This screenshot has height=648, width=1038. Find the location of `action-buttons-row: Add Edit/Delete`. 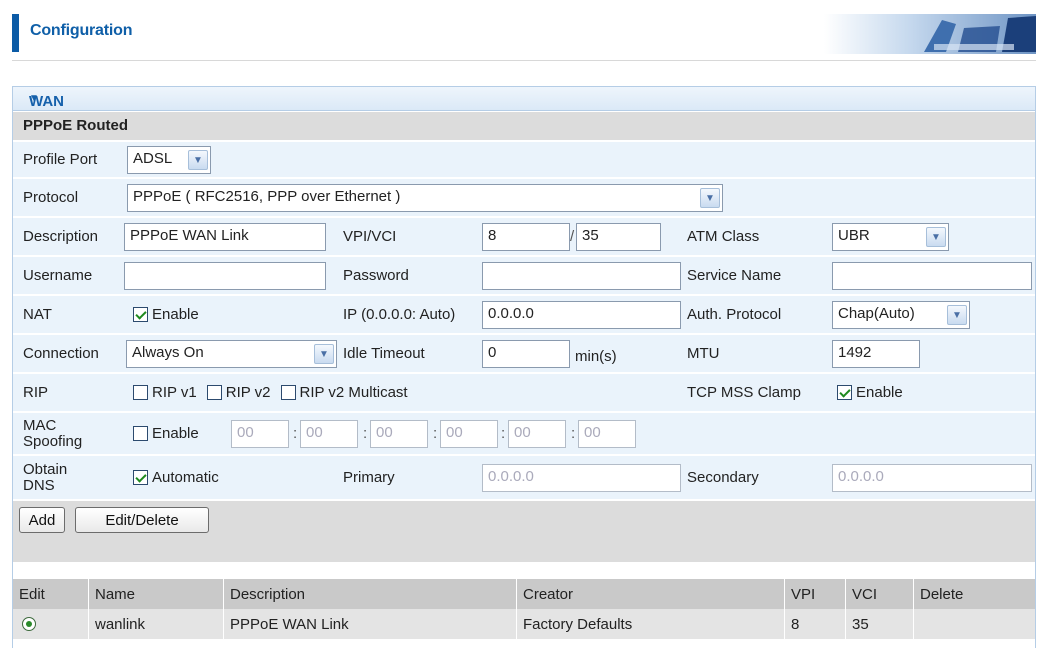

action-buttons-row: Add Edit/Delete is located at coordinates (524, 532).